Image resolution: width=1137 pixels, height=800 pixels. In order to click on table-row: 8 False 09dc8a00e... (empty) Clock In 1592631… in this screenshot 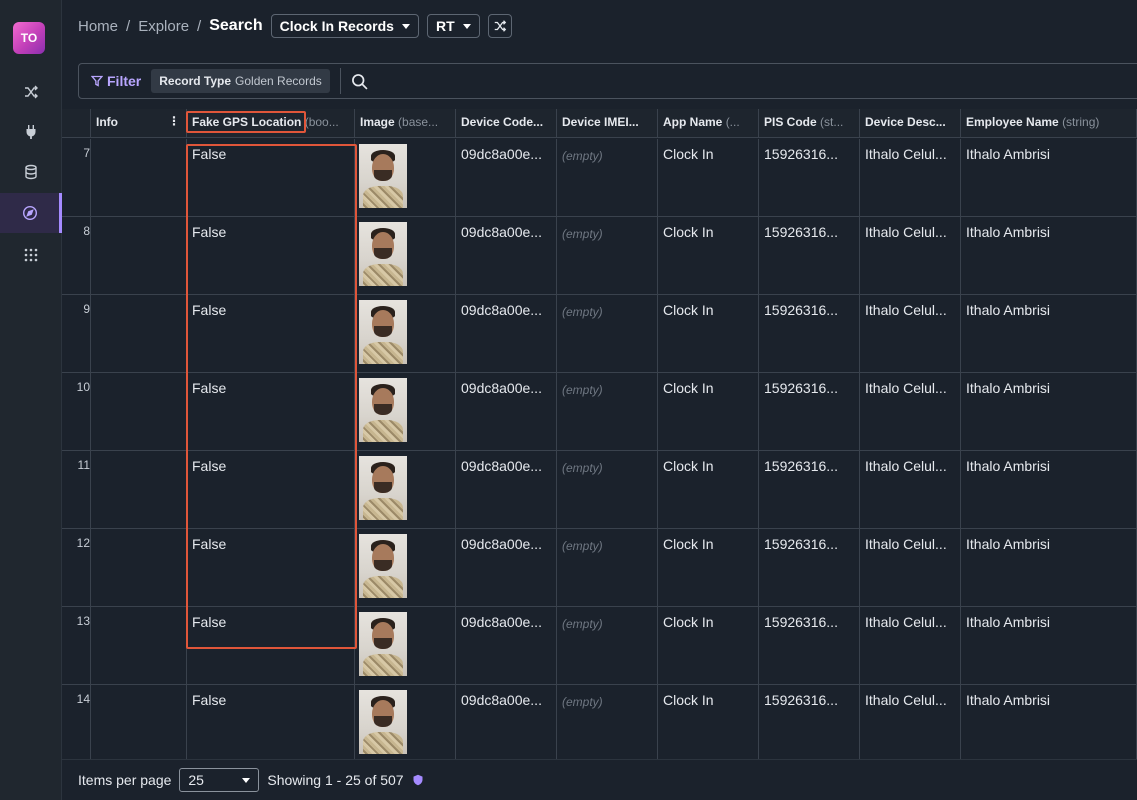, I will do `click(599, 256)`.